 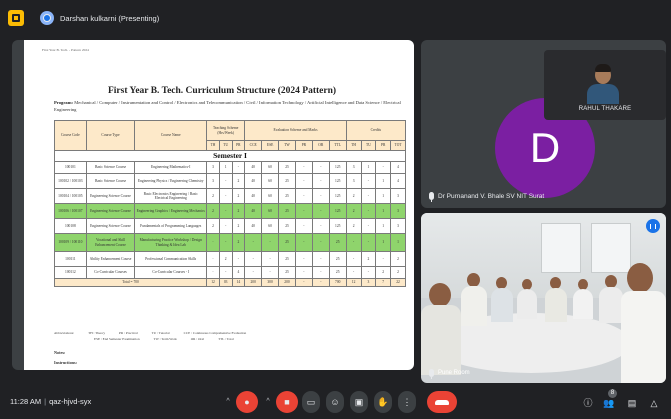 I want to click on total-th: 12, so click(x=213, y=282).